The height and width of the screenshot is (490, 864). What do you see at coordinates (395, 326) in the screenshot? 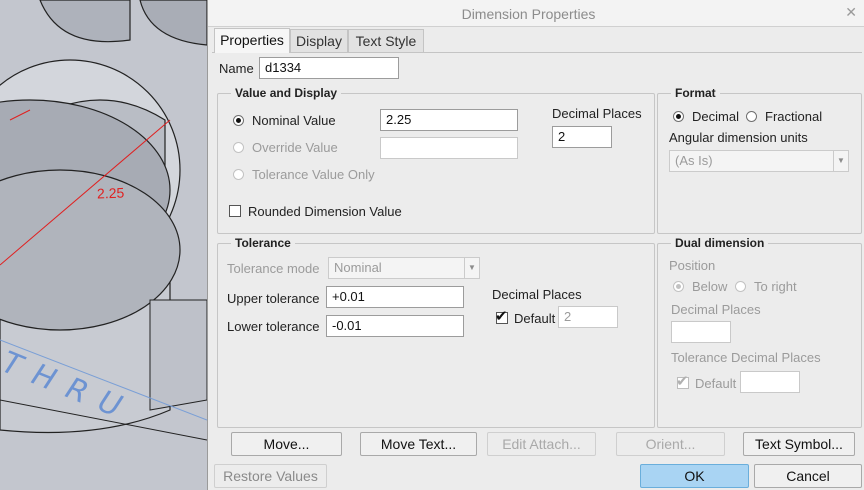
I see `lower-tolerance-input: -0.01` at bounding box center [395, 326].